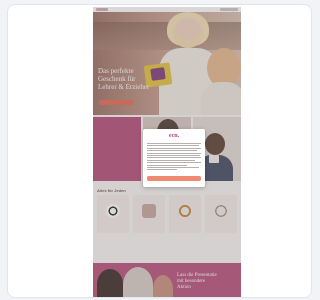 The height and width of the screenshot is (300, 320). What do you see at coordinates (174, 136) in the screenshot?
I see `modal-logo: ecn.` at bounding box center [174, 136].